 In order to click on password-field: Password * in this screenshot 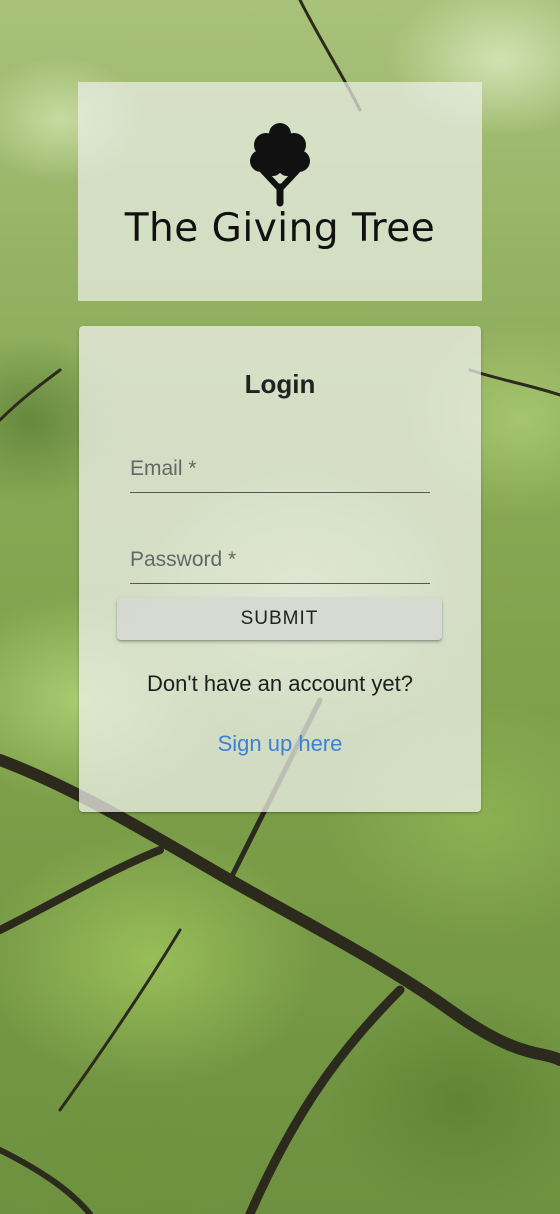, I will do `click(282, 564)`.